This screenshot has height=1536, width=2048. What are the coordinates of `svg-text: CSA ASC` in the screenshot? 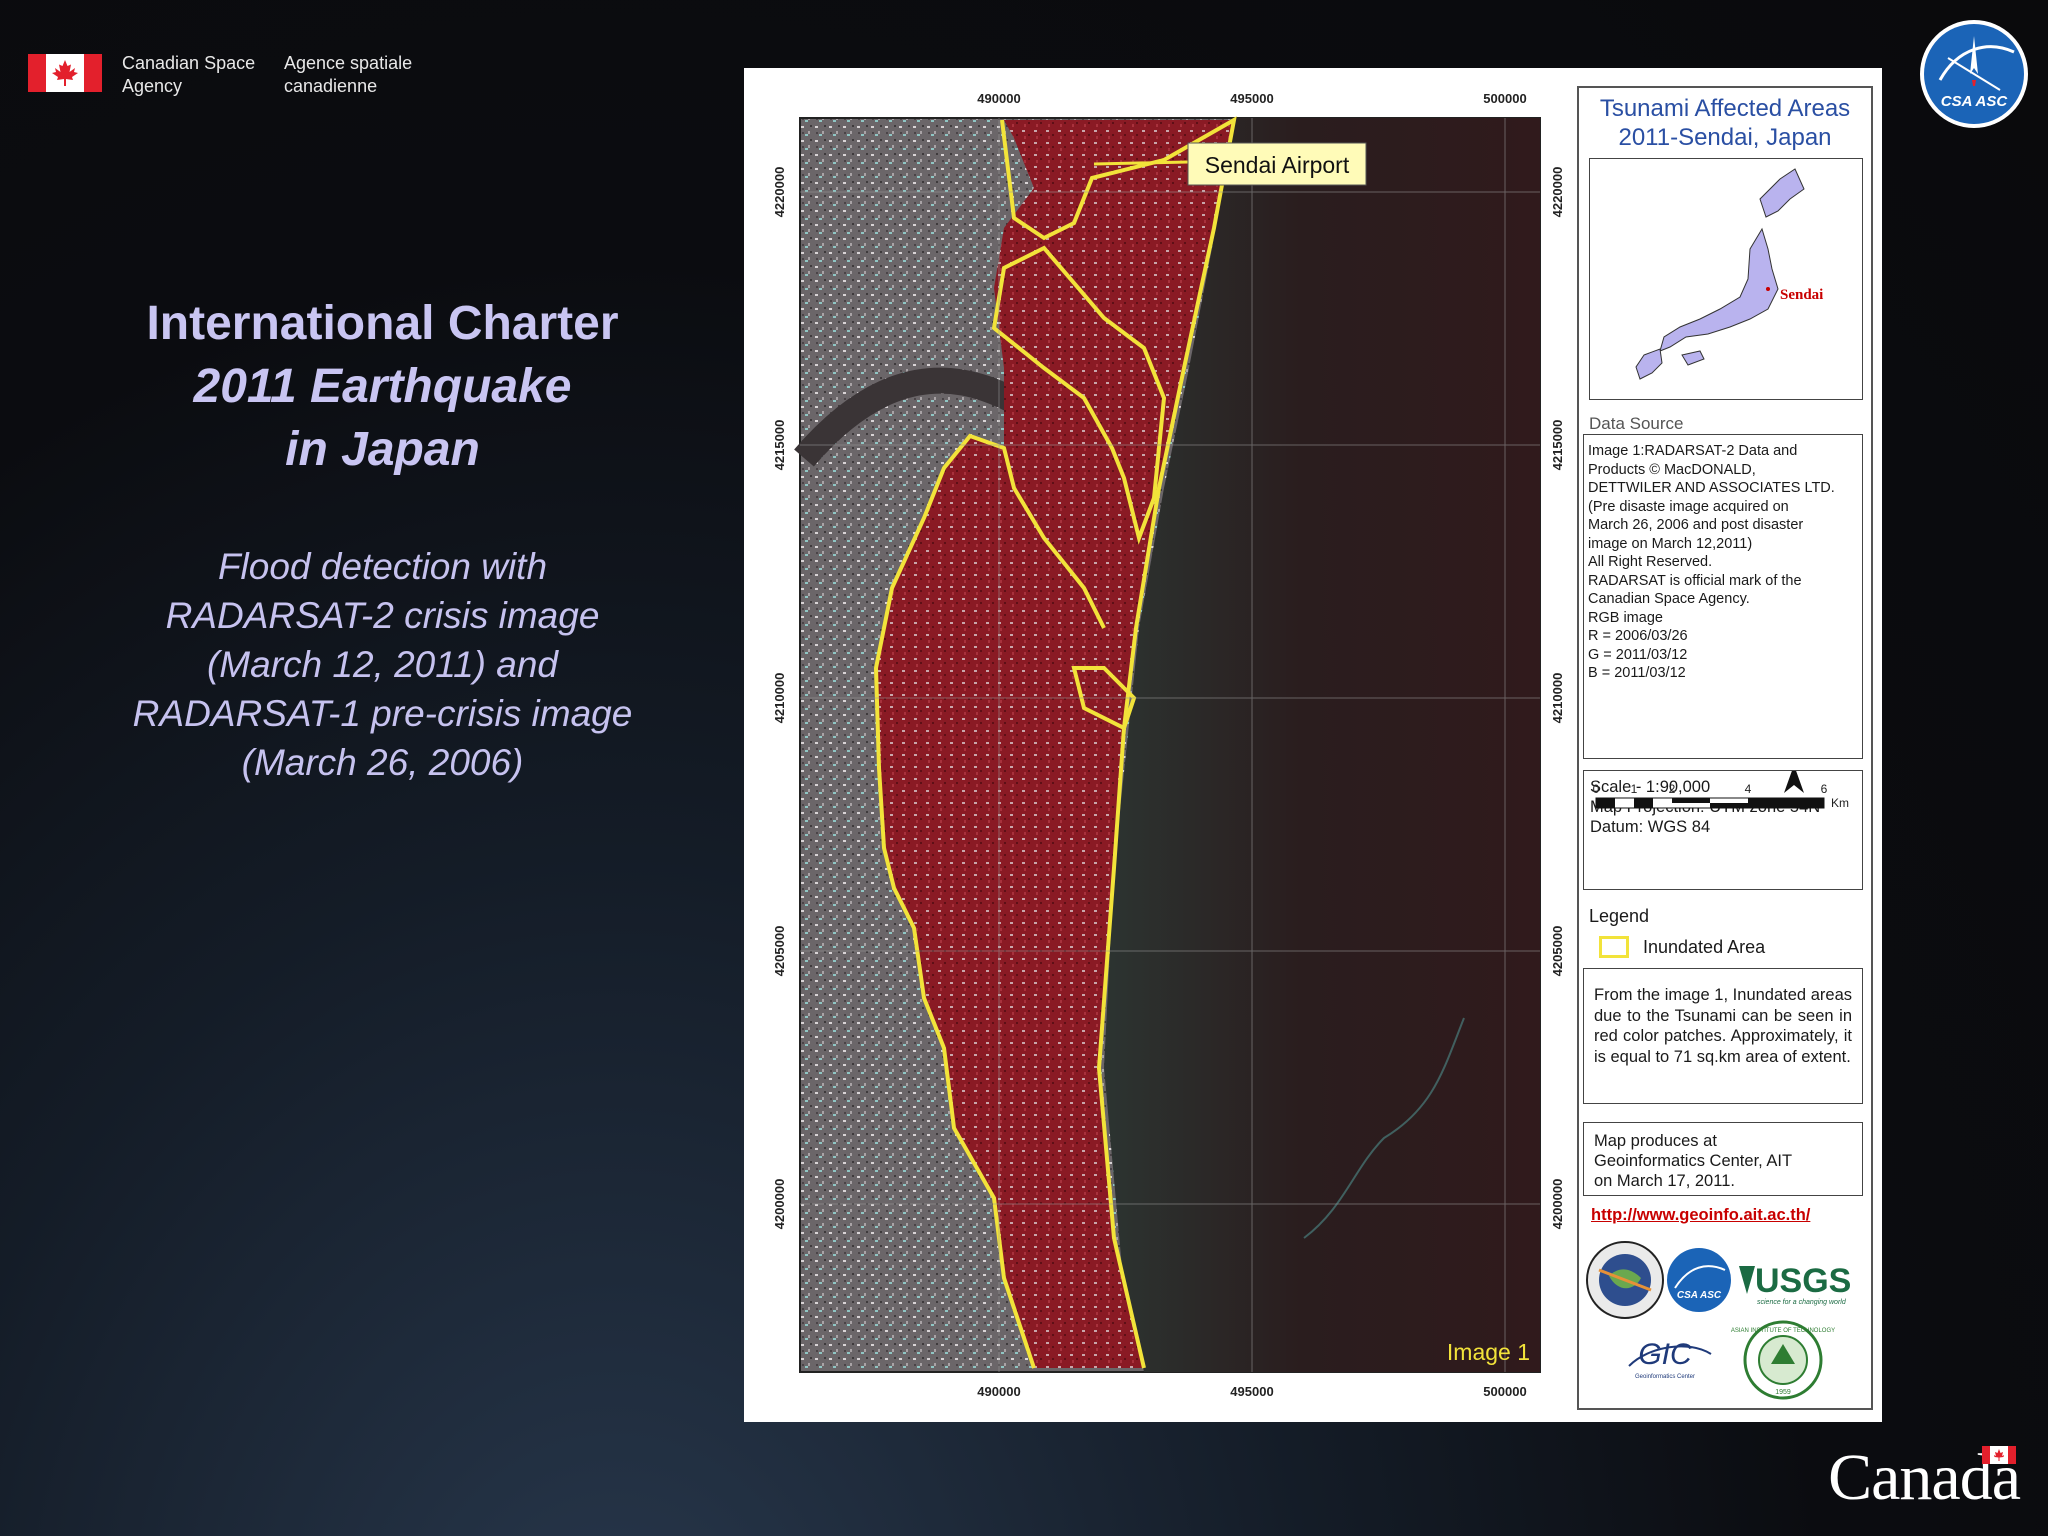 It's located at (1699, 1295).